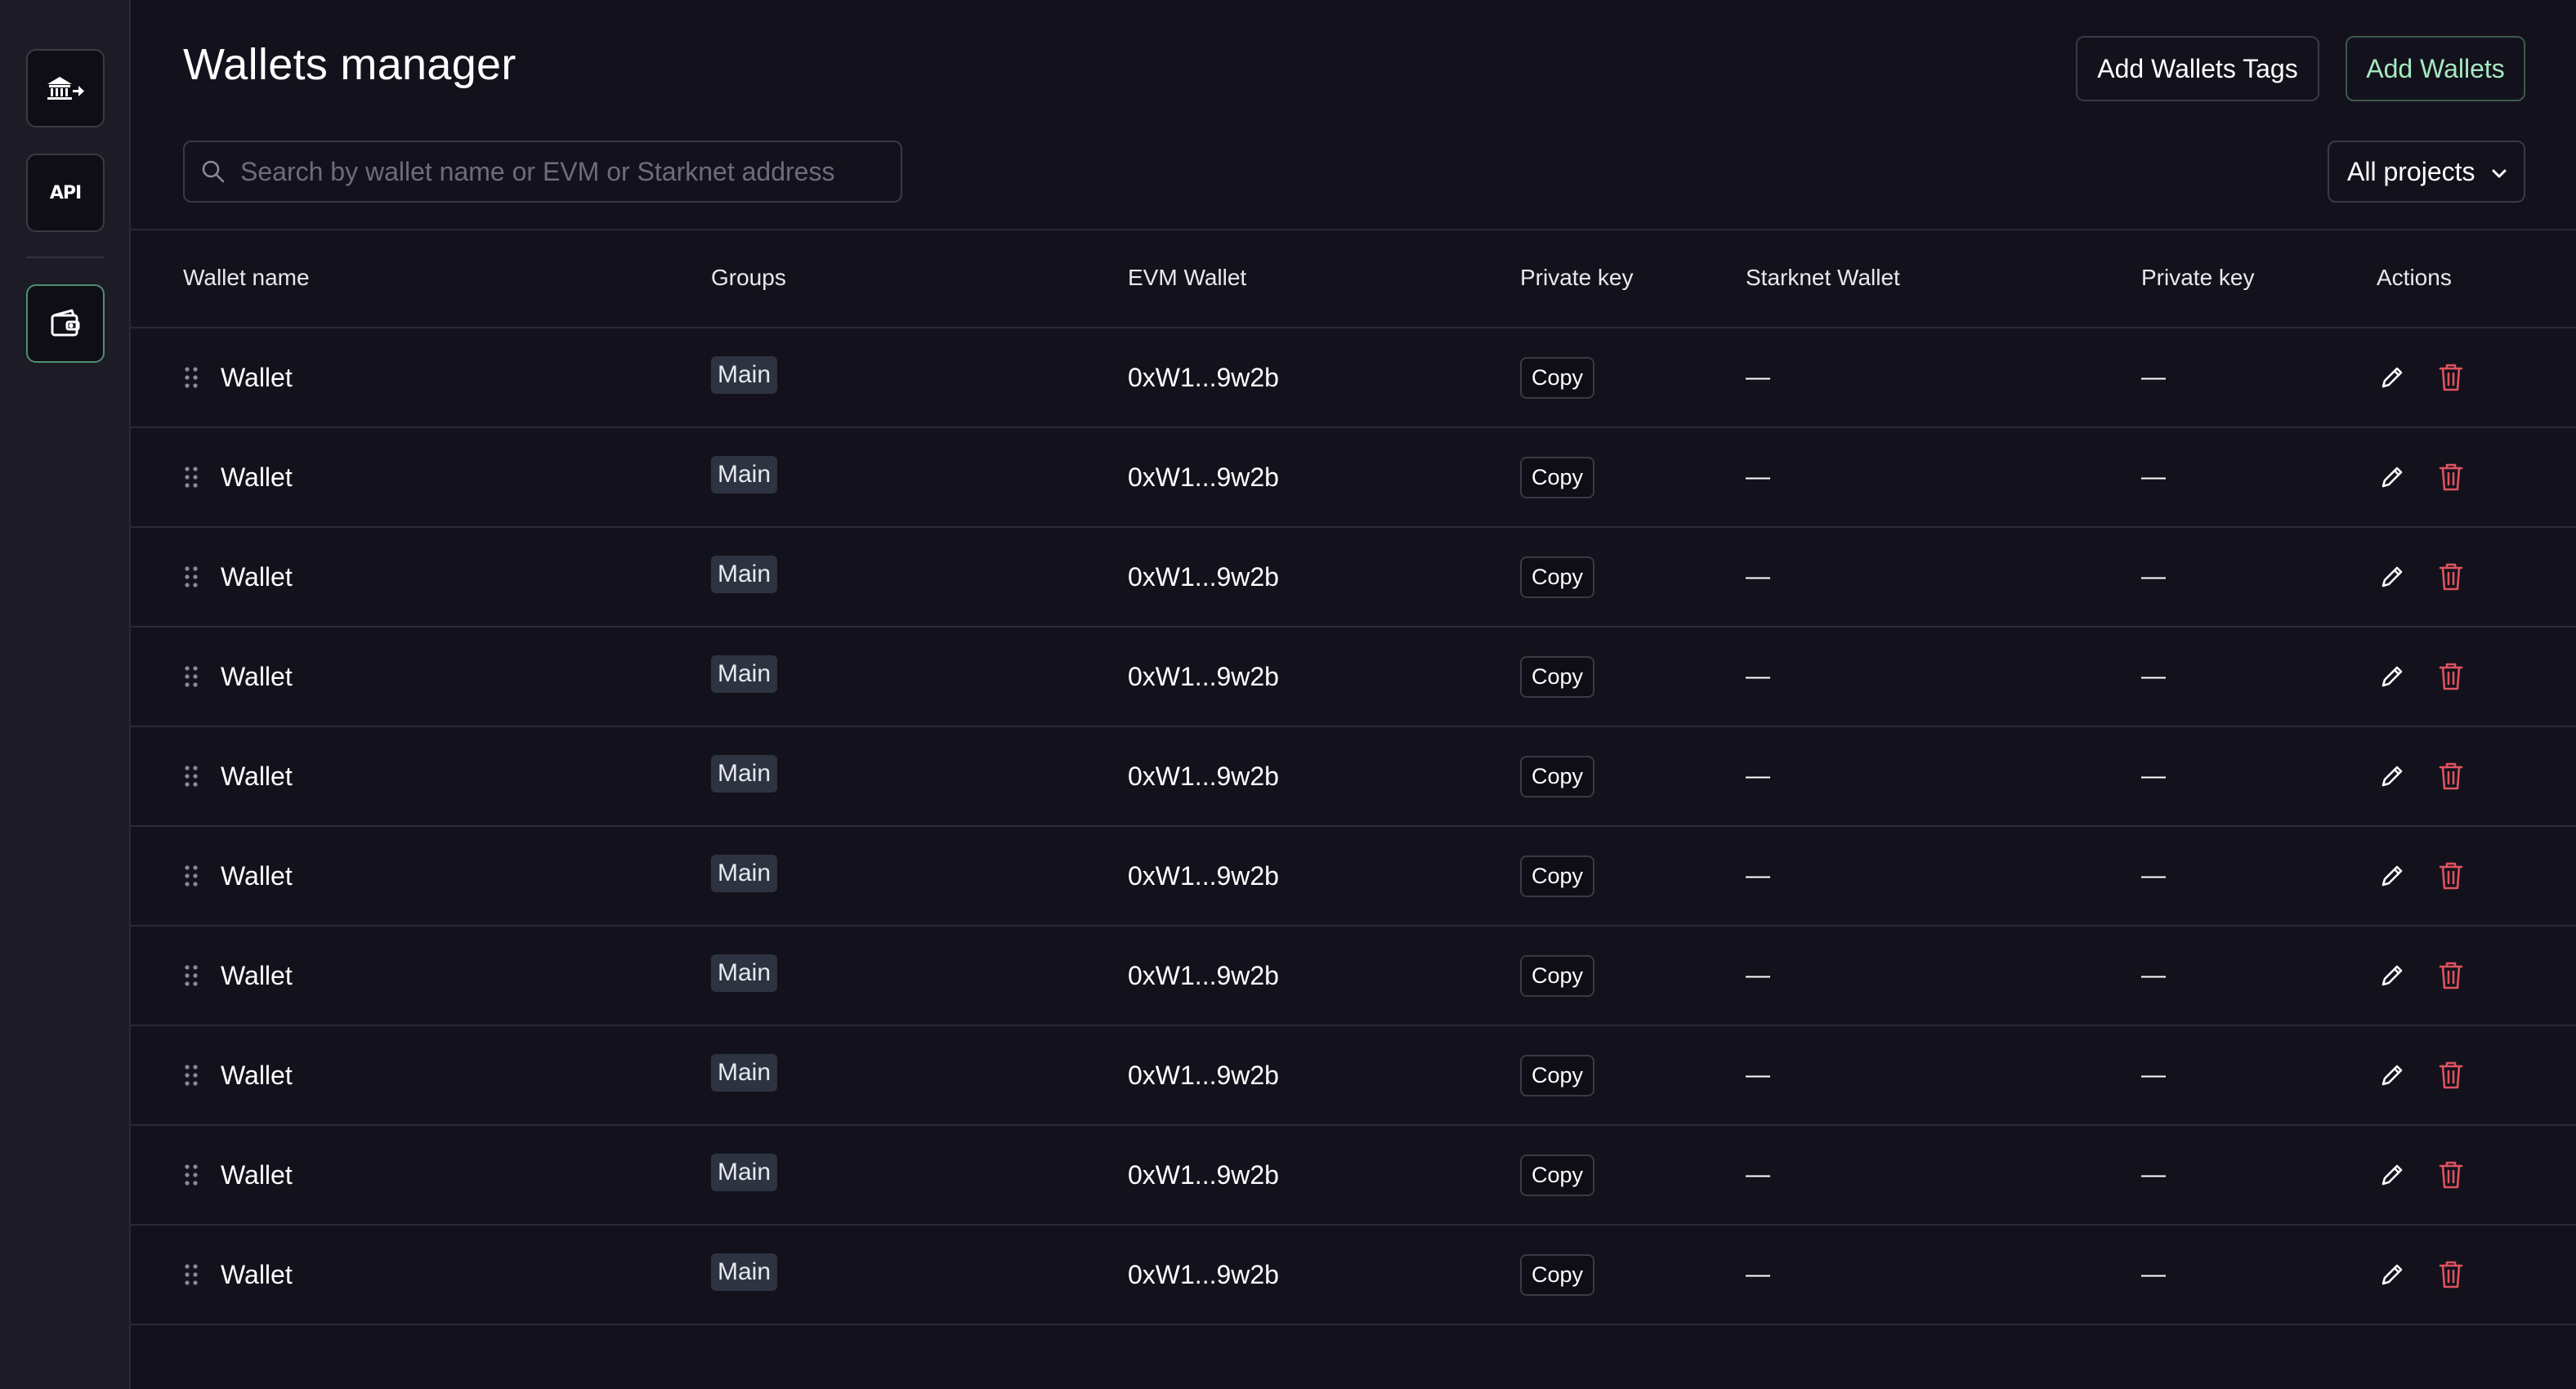 The height and width of the screenshot is (1389, 2576). Describe the element at coordinates (748, 277) in the screenshot. I see `column-header-groups: Groups` at that location.